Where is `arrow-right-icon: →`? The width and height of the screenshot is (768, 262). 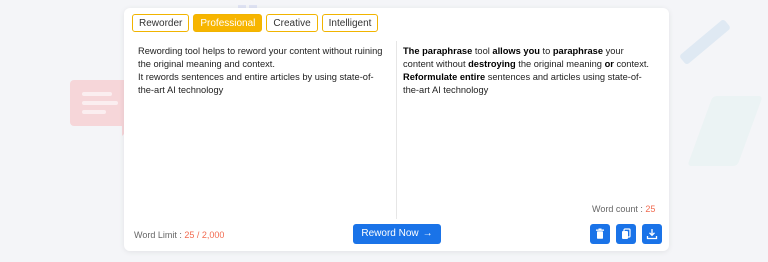
arrow-right-icon: → is located at coordinates (427, 233).